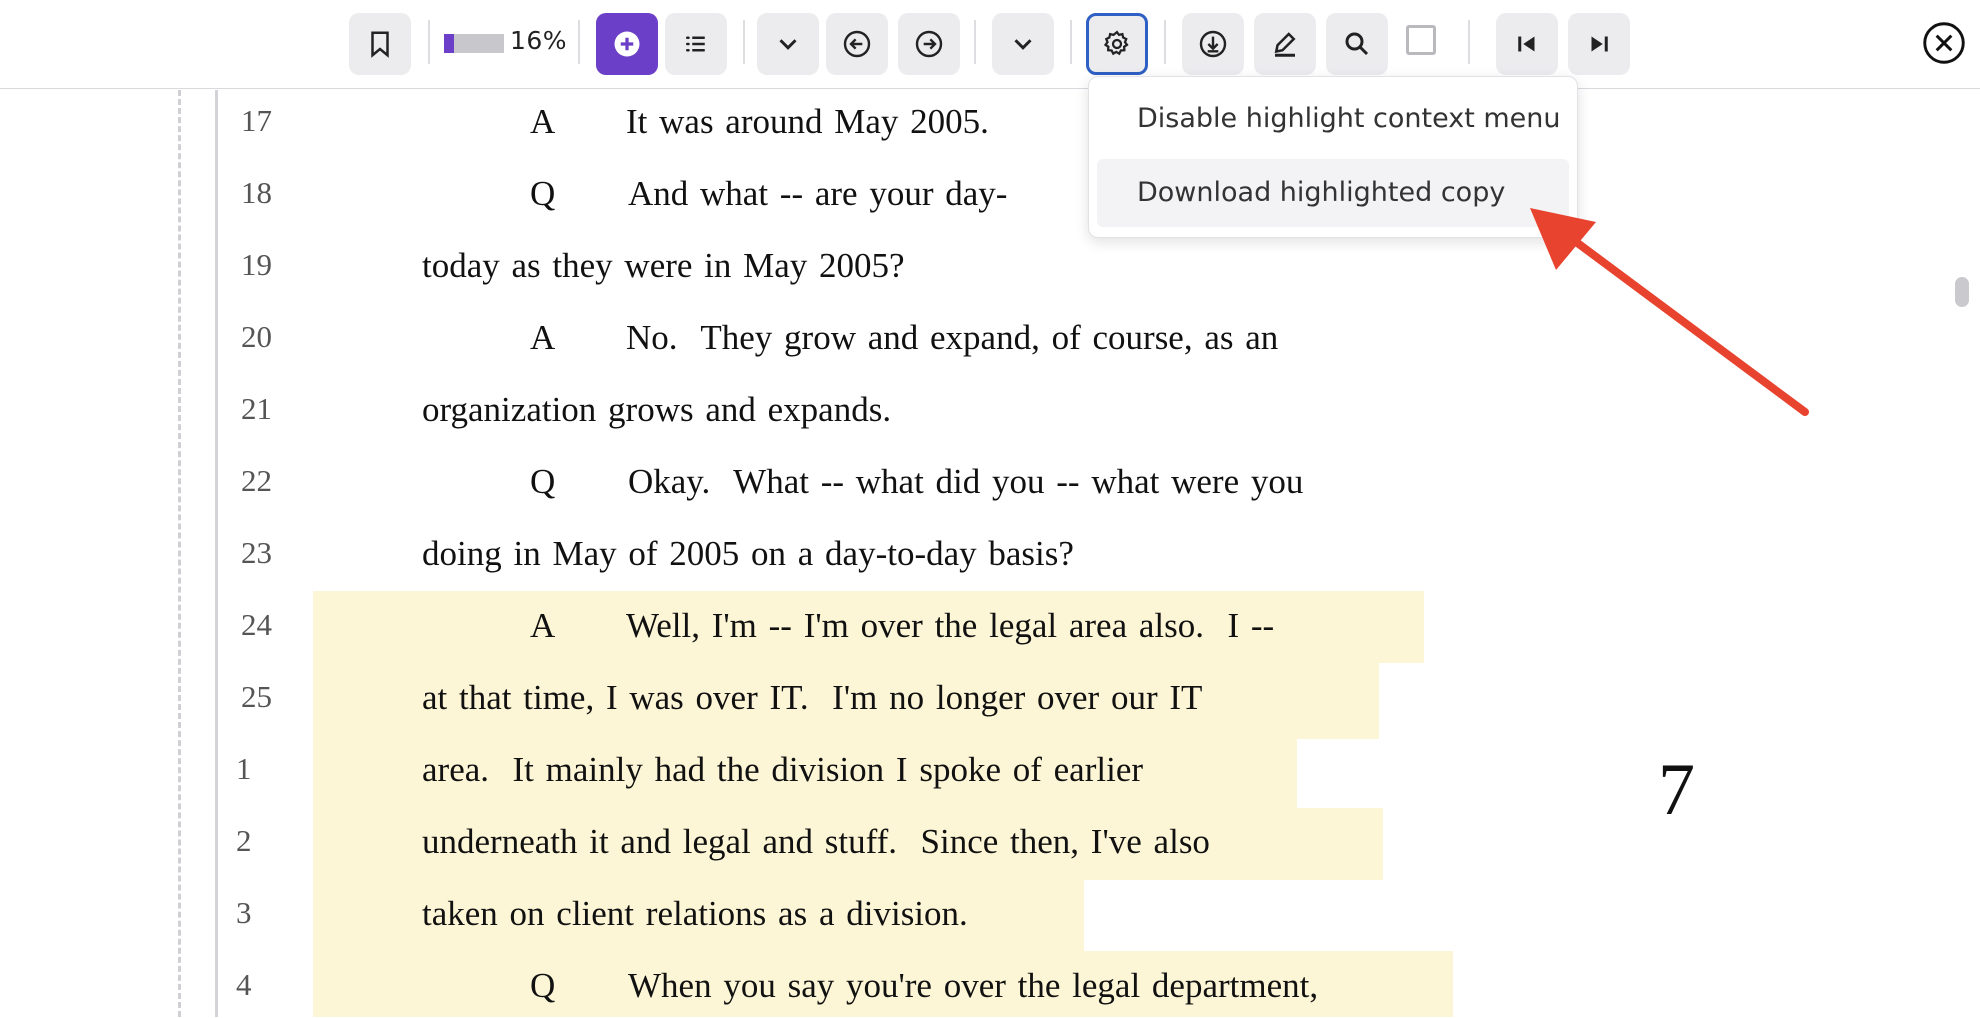 This screenshot has width=1980, height=1018. I want to click on search-icon, so click(1357, 44).